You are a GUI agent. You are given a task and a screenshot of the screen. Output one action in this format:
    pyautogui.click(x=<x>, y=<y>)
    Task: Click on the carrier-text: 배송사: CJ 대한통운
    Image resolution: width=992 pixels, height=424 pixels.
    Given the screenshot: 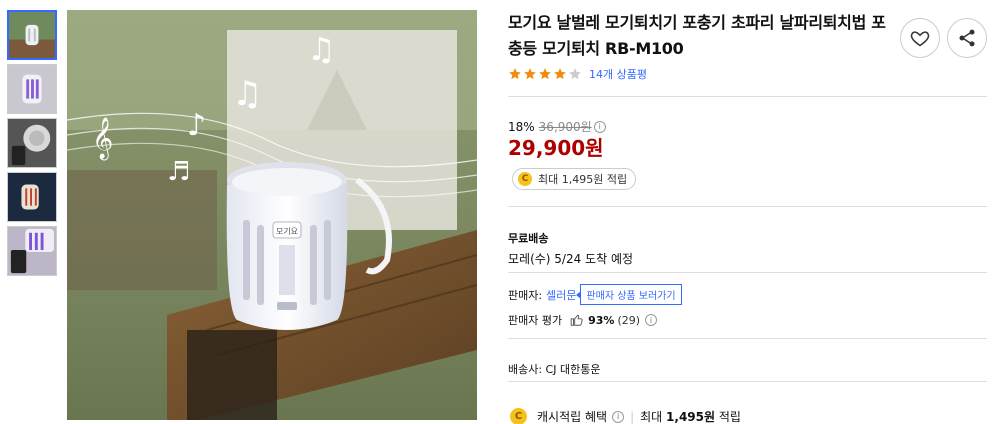 What is the action you would take?
    pyautogui.click(x=554, y=369)
    